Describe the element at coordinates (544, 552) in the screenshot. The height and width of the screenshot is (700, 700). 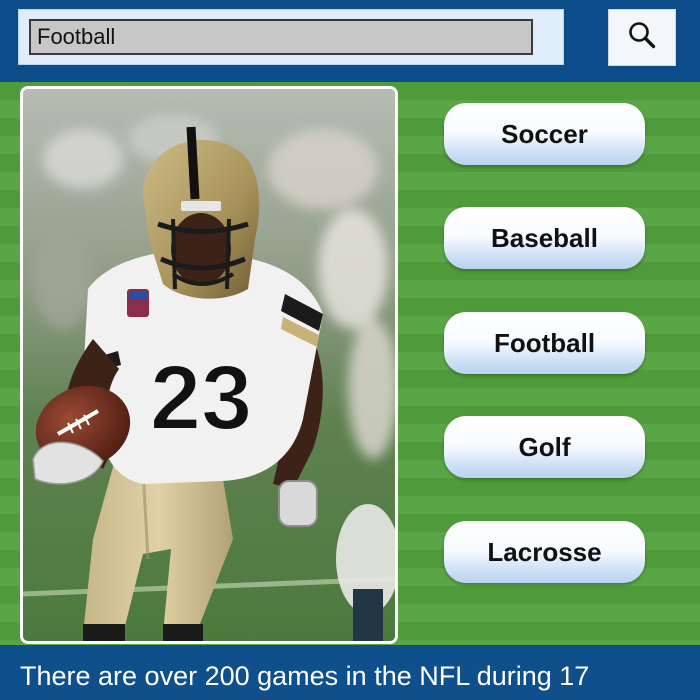
I see `sport-button-lacrosse: Lacrosse` at that location.